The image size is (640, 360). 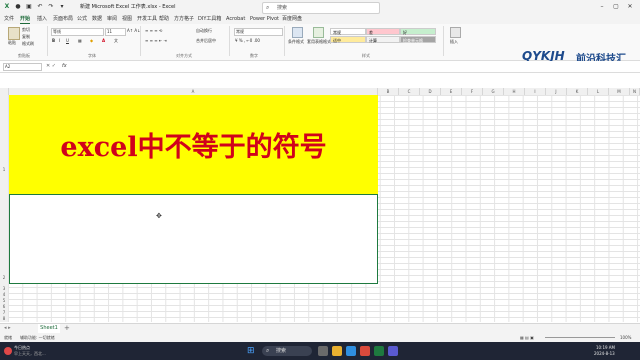 What do you see at coordinates (156, 40) in the screenshot?
I see `align-left-icon: ≡ ≡ ≡ ⇤ ⇥` at bounding box center [156, 40].